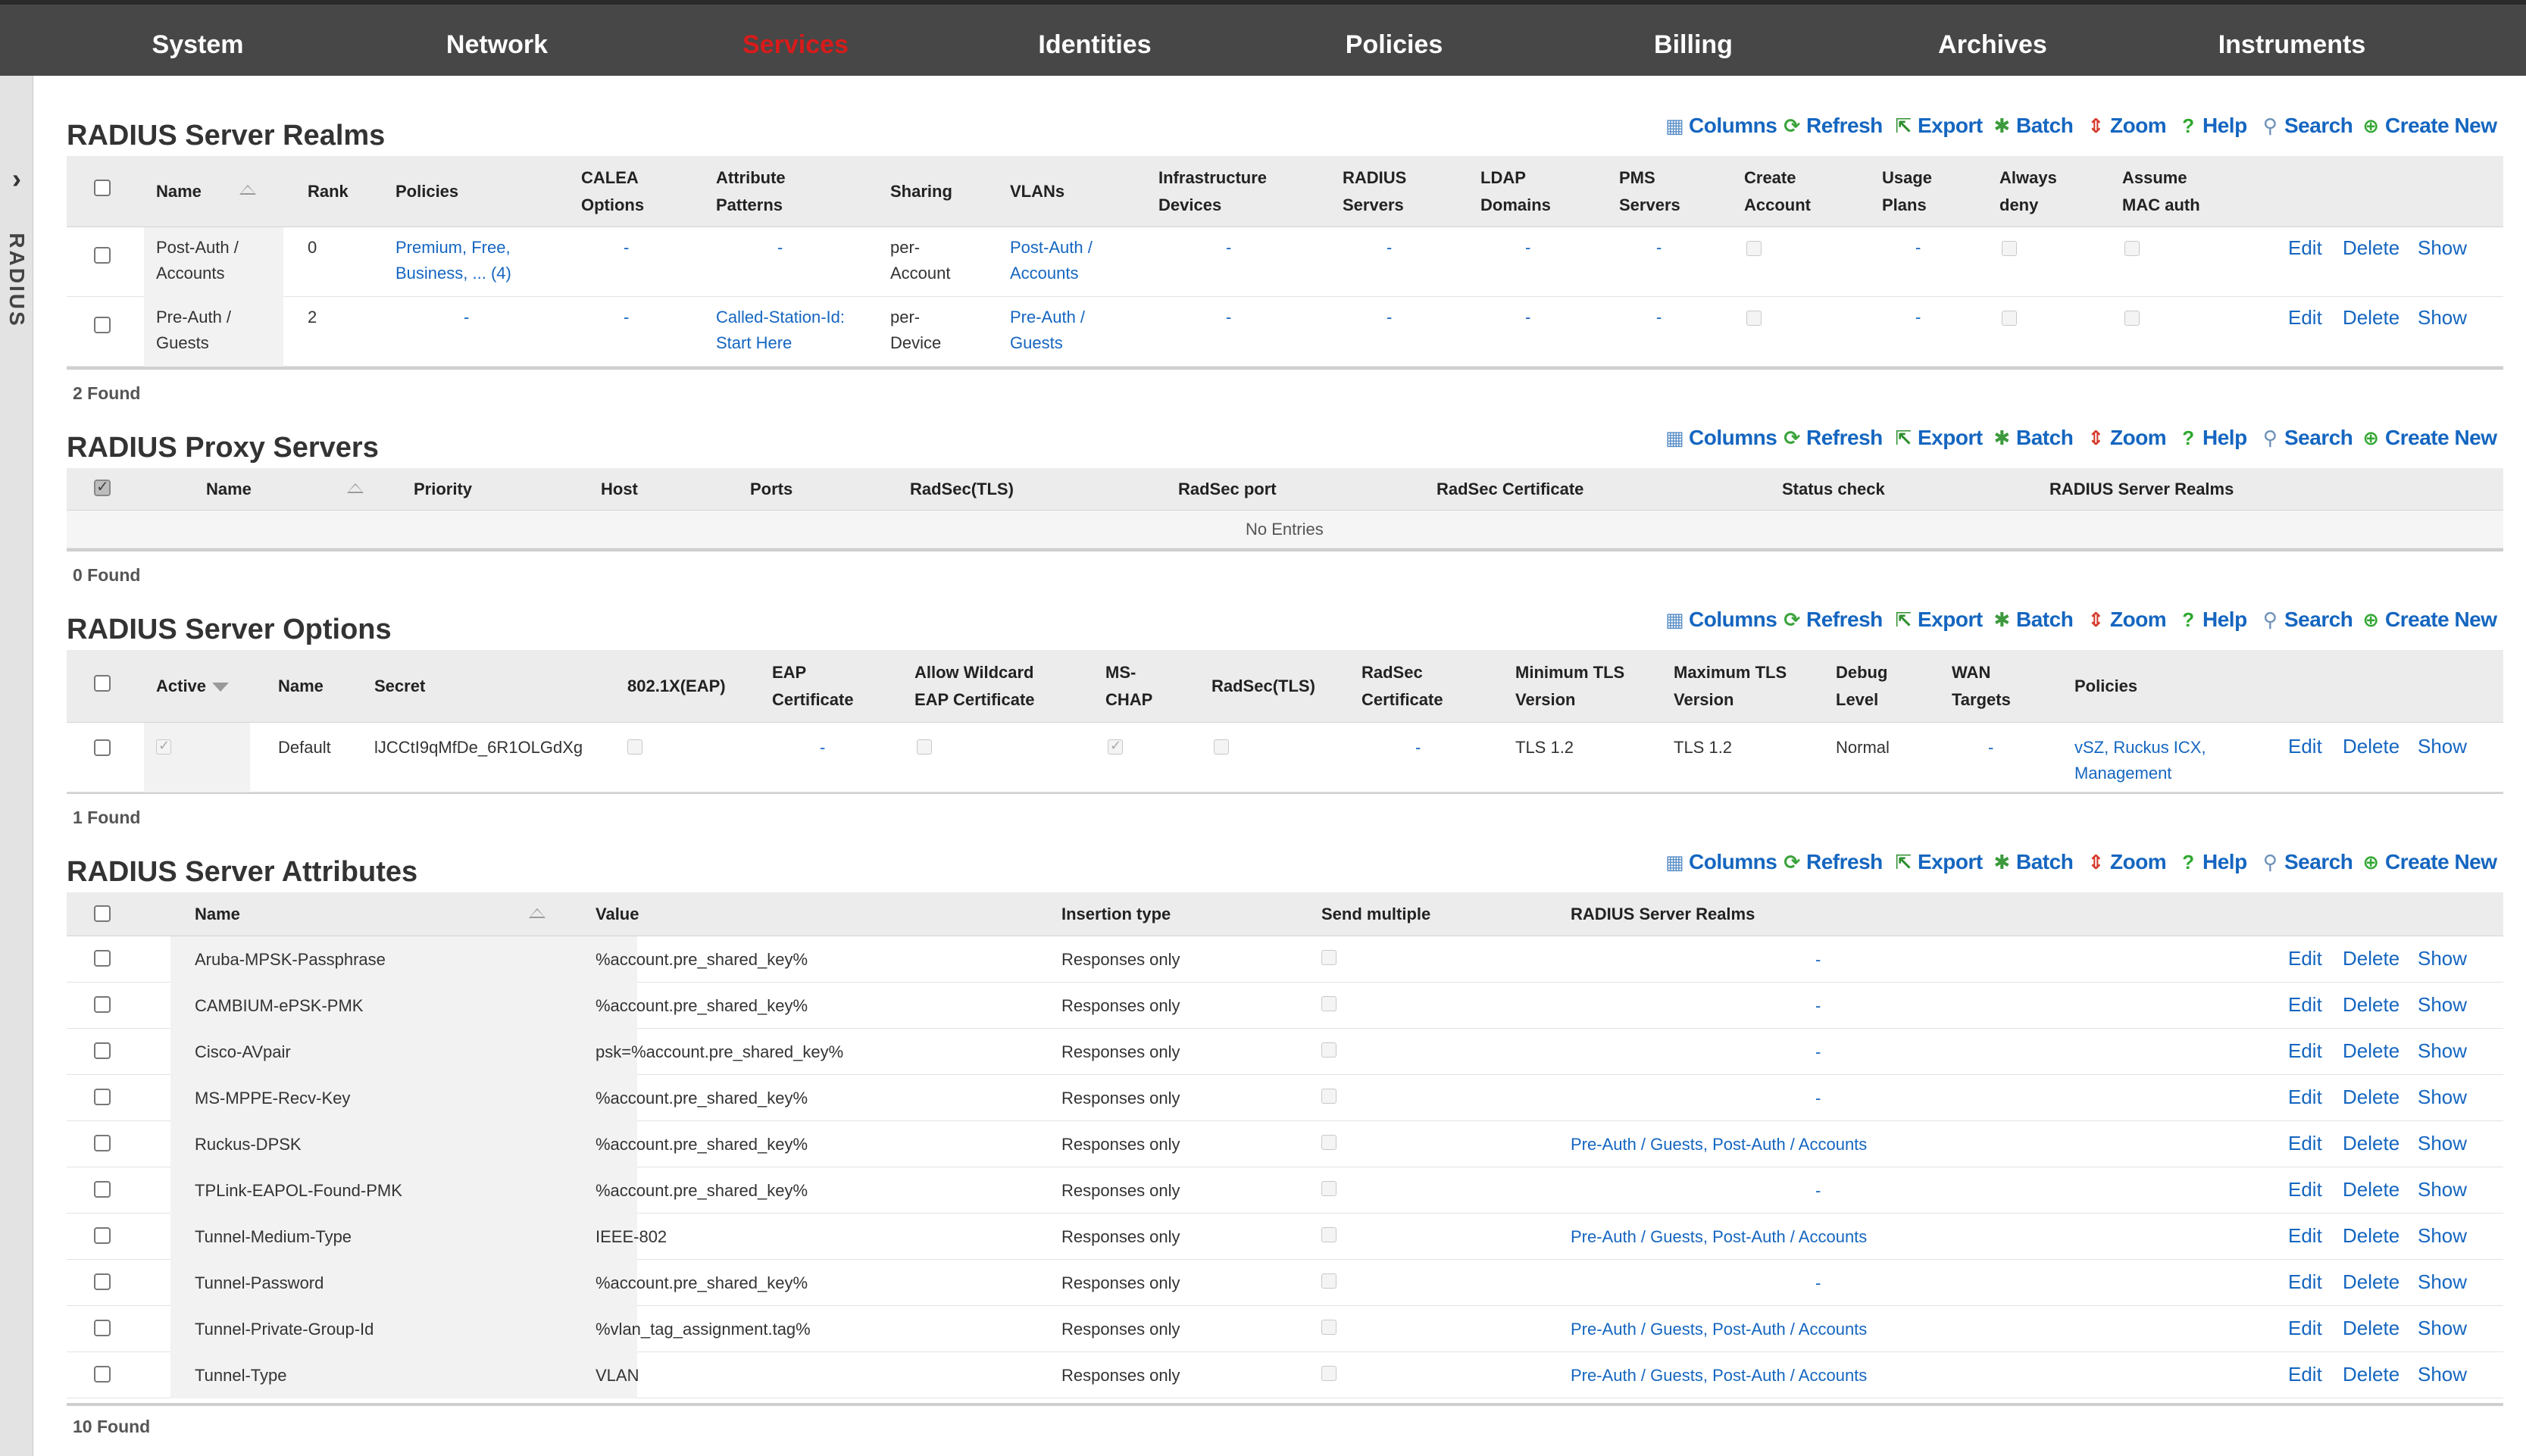  Describe the element at coordinates (1375, 177) in the screenshot. I see `col-radius: RADIUS` at that location.